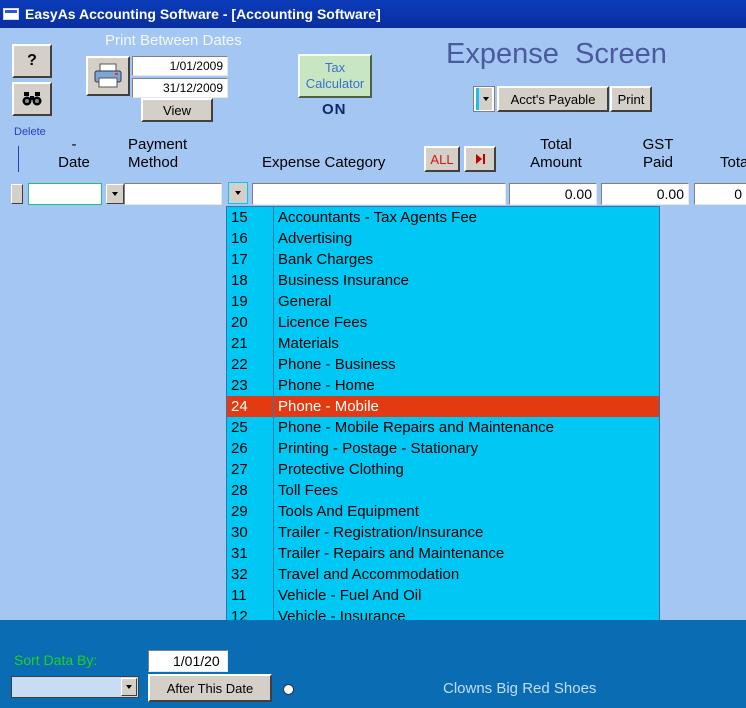 Image resolution: width=746 pixels, height=708 pixels. Describe the element at coordinates (239, 448) in the screenshot. I see `category-code: 26` at that location.